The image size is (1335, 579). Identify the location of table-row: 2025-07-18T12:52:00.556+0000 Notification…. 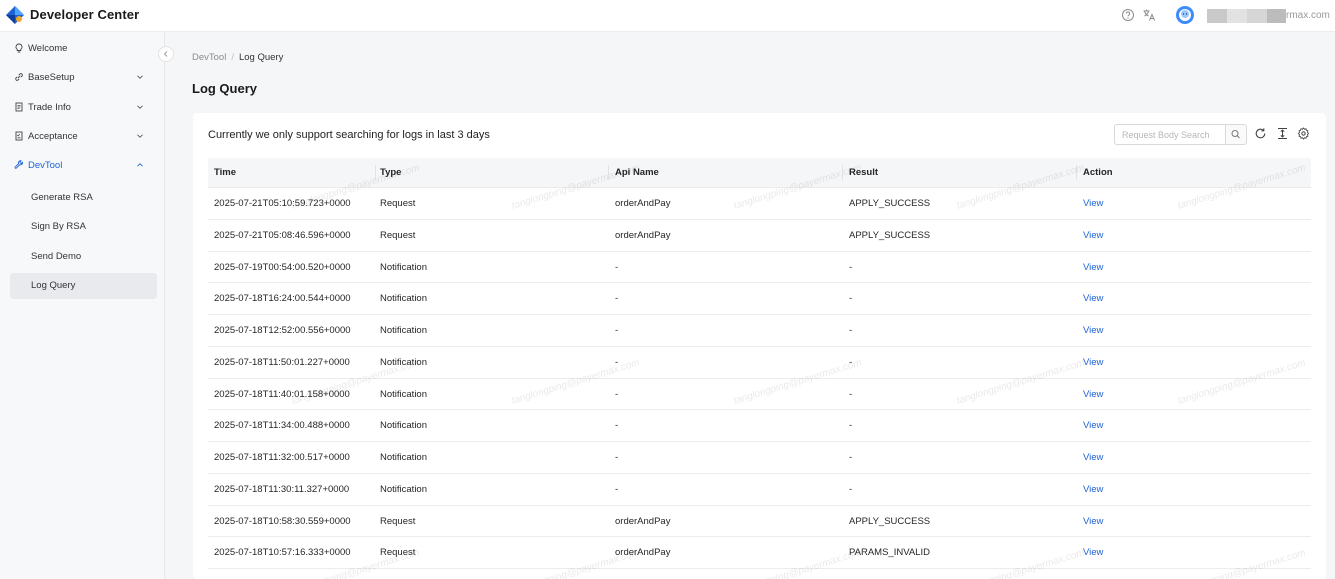
(759, 331).